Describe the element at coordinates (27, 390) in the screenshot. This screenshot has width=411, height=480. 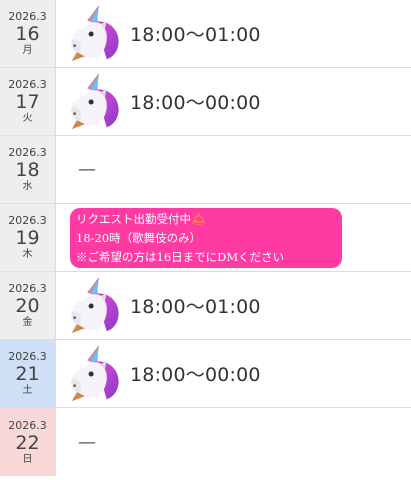
I see `weekday: 土` at that location.